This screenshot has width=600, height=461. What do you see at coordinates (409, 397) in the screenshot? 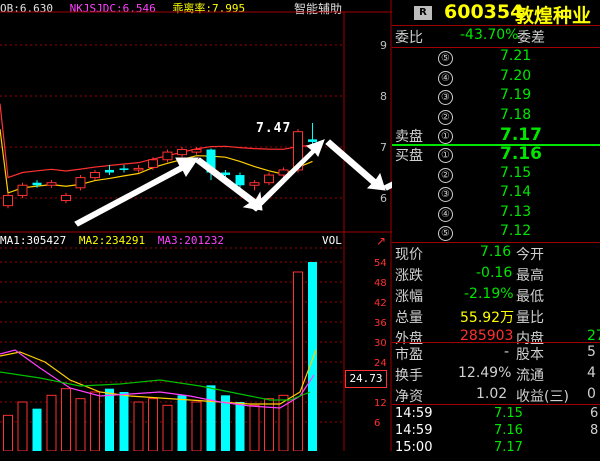
I see `jingzi-label: 净资` at bounding box center [409, 397].